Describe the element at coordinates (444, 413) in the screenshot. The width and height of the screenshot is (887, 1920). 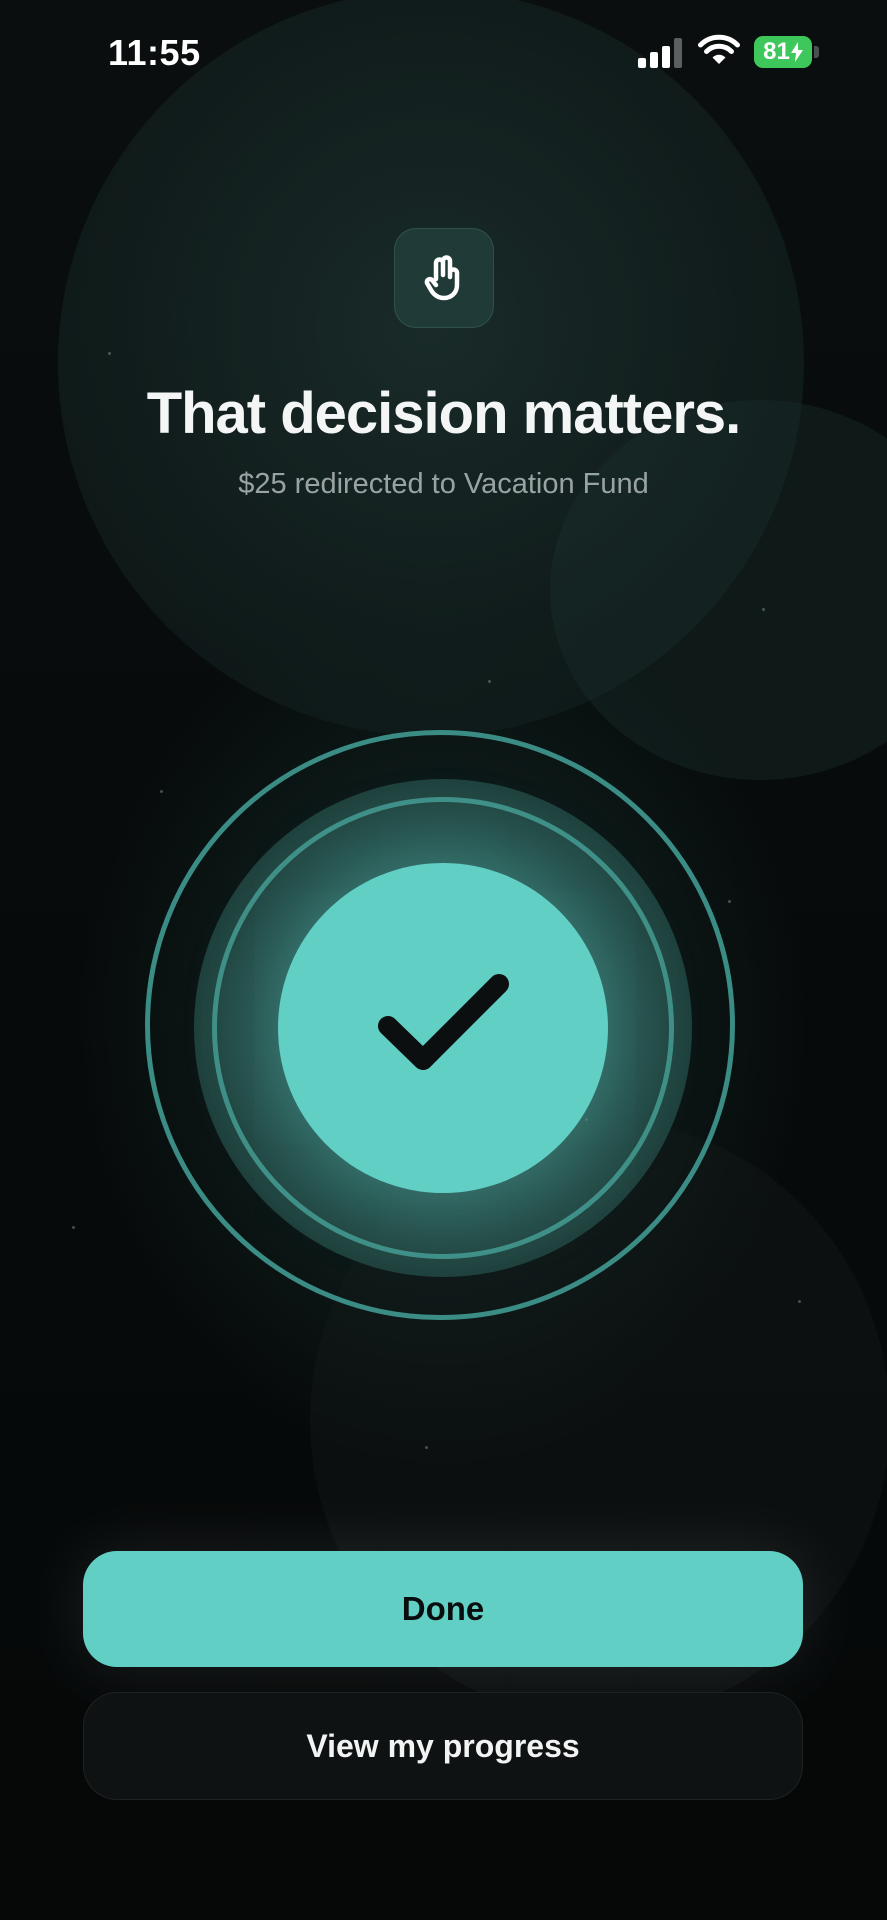
I see `page-title: That decision matters.` at that location.